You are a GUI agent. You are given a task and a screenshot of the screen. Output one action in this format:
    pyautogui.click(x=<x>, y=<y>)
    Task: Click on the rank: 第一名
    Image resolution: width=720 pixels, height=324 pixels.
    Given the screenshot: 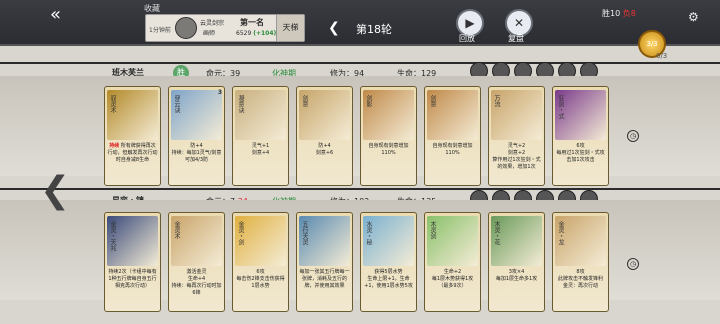 What is the action you would take?
    pyautogui.click(x=252, y=22)
    